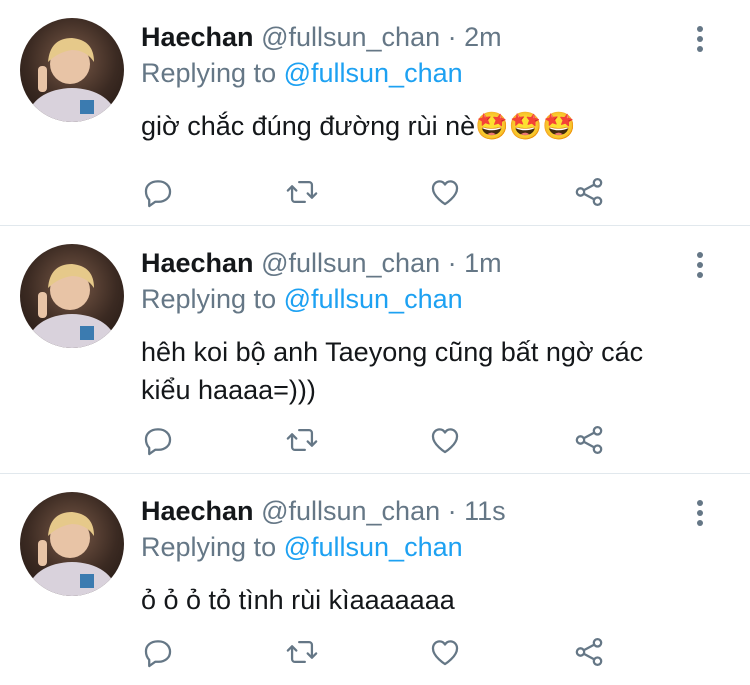  What do you see at coordinates (485, 511) in the screenshot?
I see `timestamp: 11s` at bounding box center [485, 511].